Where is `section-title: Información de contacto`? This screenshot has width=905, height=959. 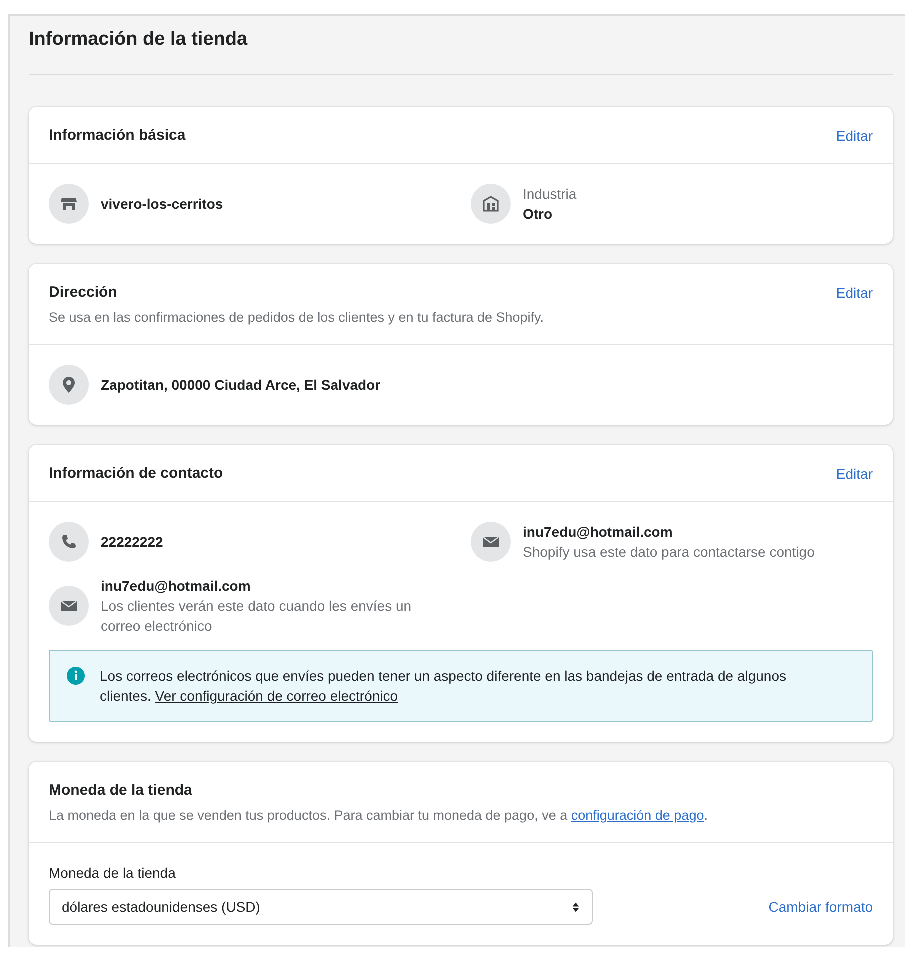
section-title: Información de contacto is located at coordinates (136, 474).